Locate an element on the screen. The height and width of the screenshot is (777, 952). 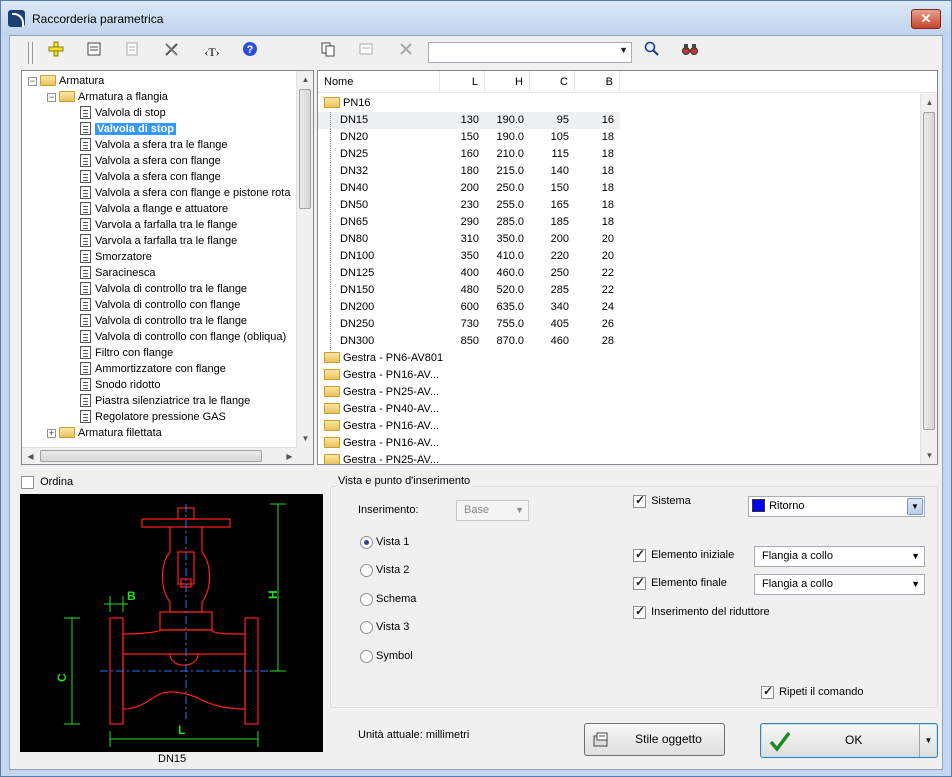
tree-item: Filtro con flange is located at coordinates (119, 353).